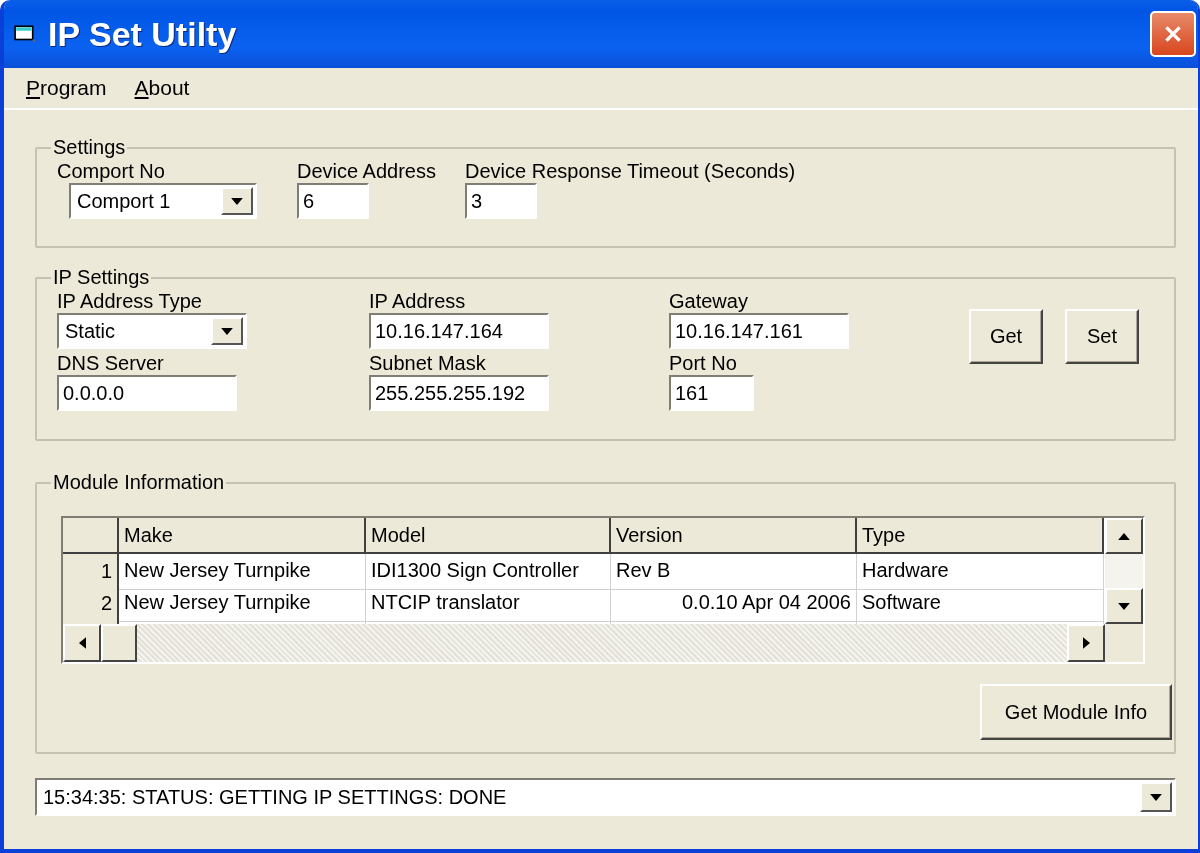 The width and height of the screenshot is (1200, 853). Describe the element at coordinates (366, 171) in the screenshot. I see `field-label: Device Address` at that location.